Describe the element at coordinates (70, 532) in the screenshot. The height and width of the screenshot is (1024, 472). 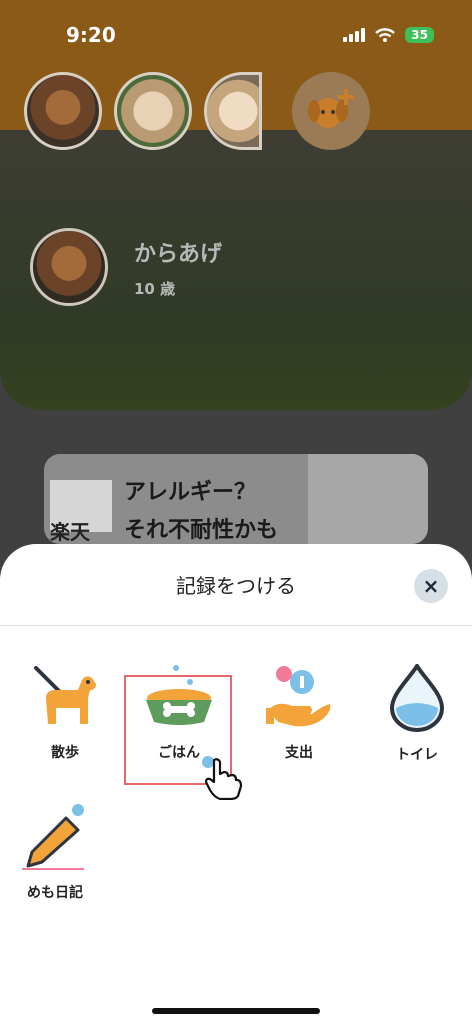
I see `ad-brand: 楽天` at that location.